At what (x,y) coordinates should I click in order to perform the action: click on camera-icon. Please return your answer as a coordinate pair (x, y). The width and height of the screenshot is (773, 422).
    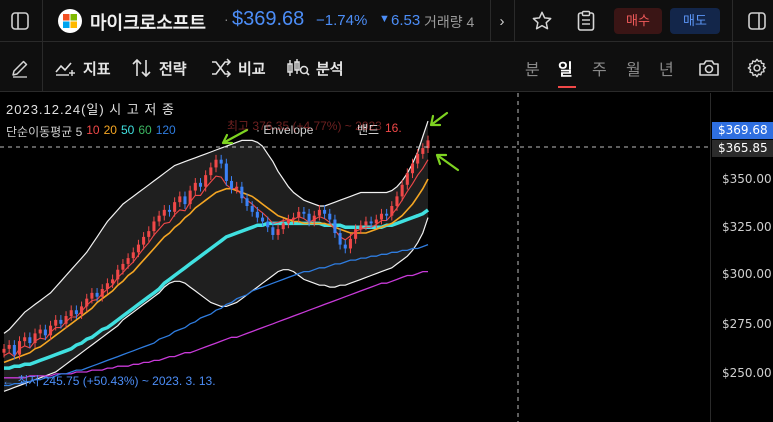
    Looking at the image, I should click on (709, 68).